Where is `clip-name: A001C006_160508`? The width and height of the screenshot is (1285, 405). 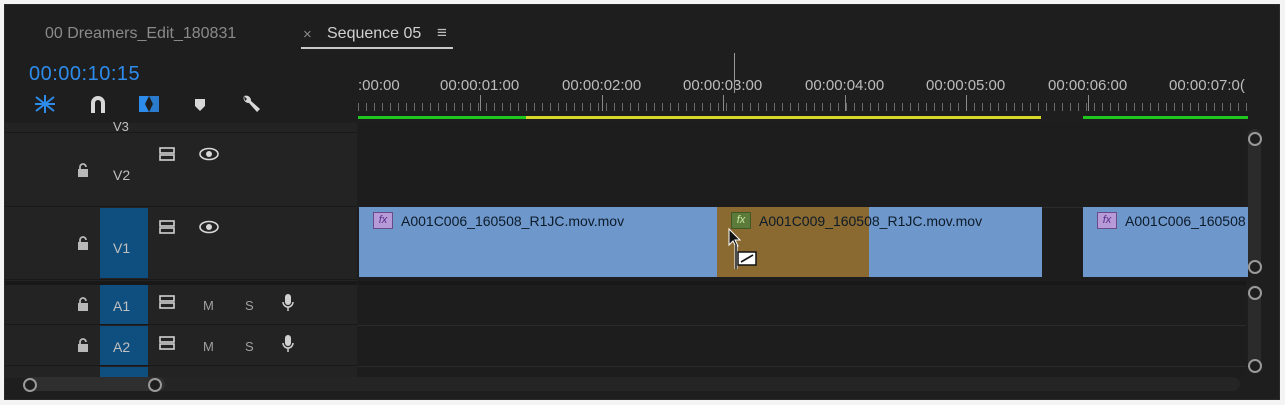
clip-name: A001C006_160508 is located at coordinates (1185, 221).